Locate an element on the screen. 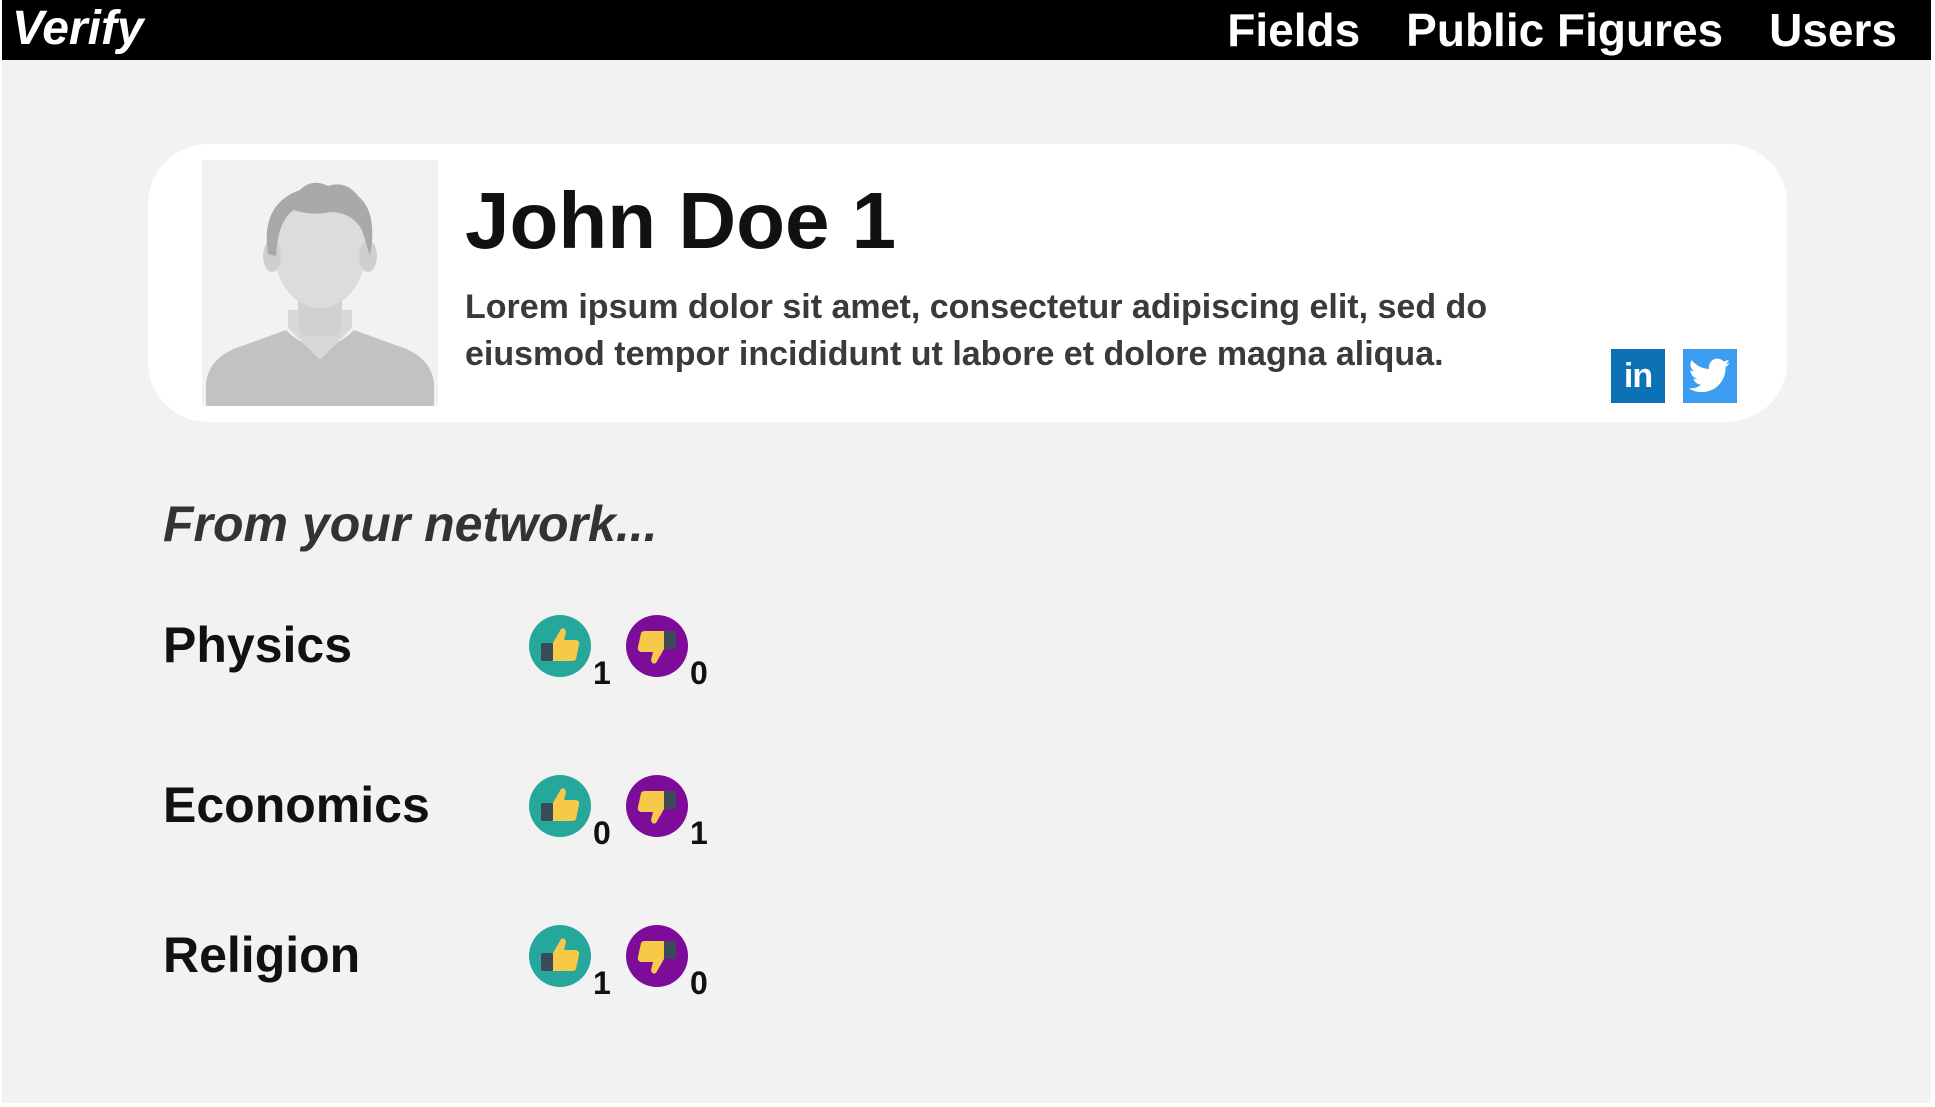 The image size is (1935, 1107). twitter-icon is located at coordinates (1710, 375).